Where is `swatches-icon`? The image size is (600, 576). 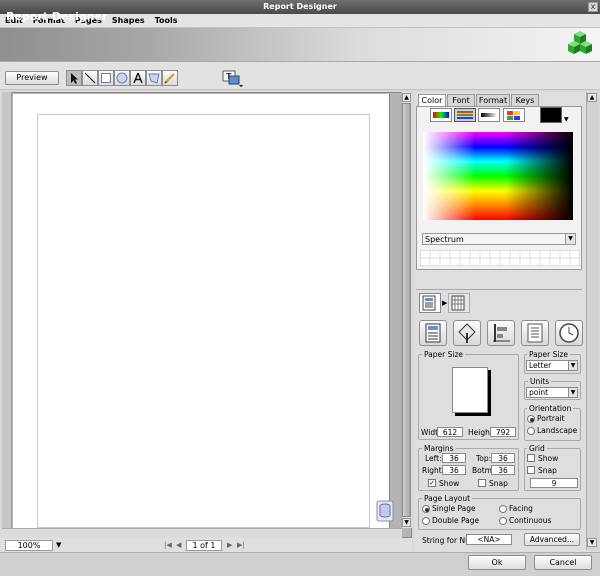
swatches-icon is located at coordinates (513, 115).